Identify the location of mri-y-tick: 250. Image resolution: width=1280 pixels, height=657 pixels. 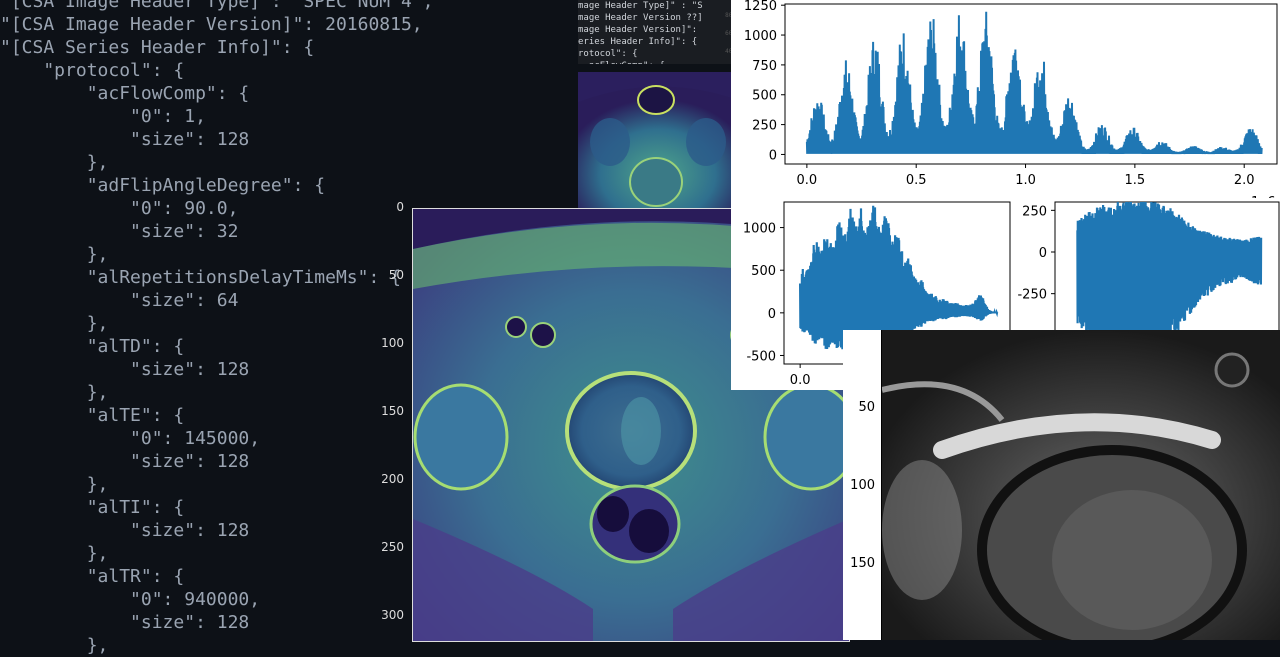
(392, 547).